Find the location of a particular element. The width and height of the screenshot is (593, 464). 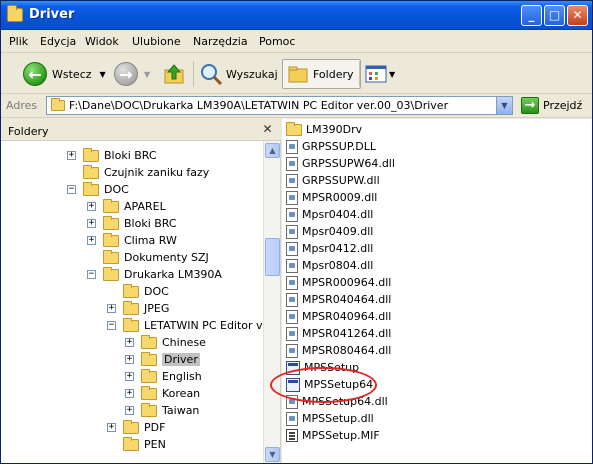

forward-button: → ▼ is located at coordinates (132, 74).